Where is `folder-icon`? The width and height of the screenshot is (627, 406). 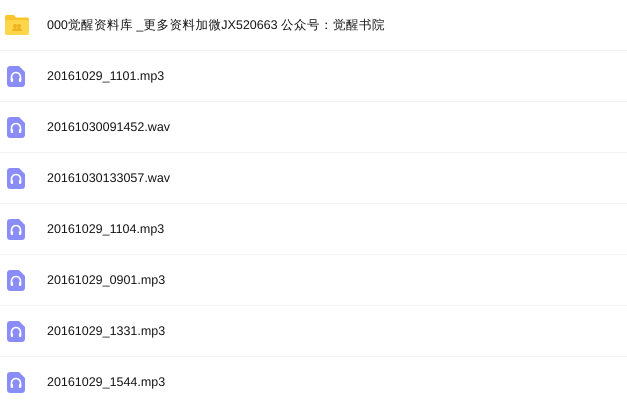
folder-icon is located at coordinates (17, 25).